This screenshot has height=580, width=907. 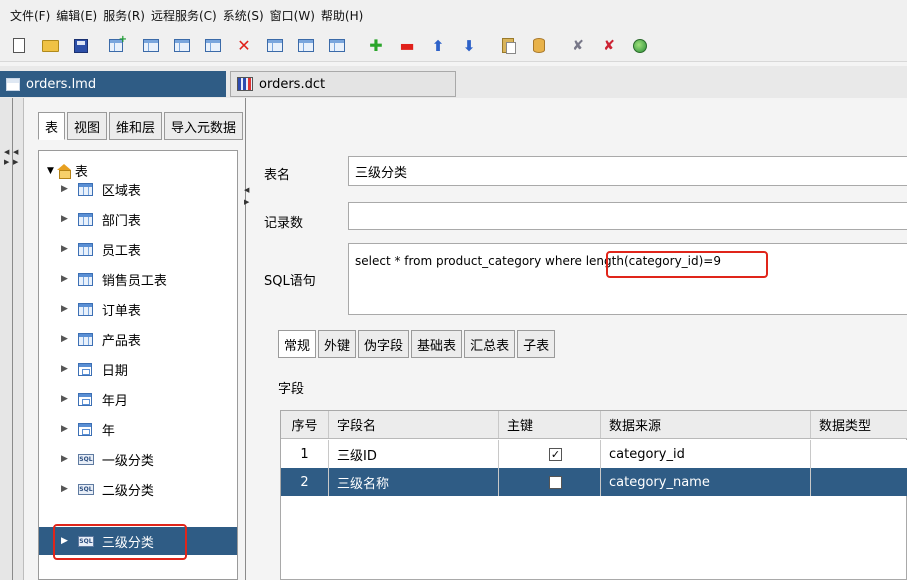 What do you see at coordinates (594, 482) in the screenshot?
I see `table-row-selected: 2 三级名称 category_name` at bounding box center [594, 482].